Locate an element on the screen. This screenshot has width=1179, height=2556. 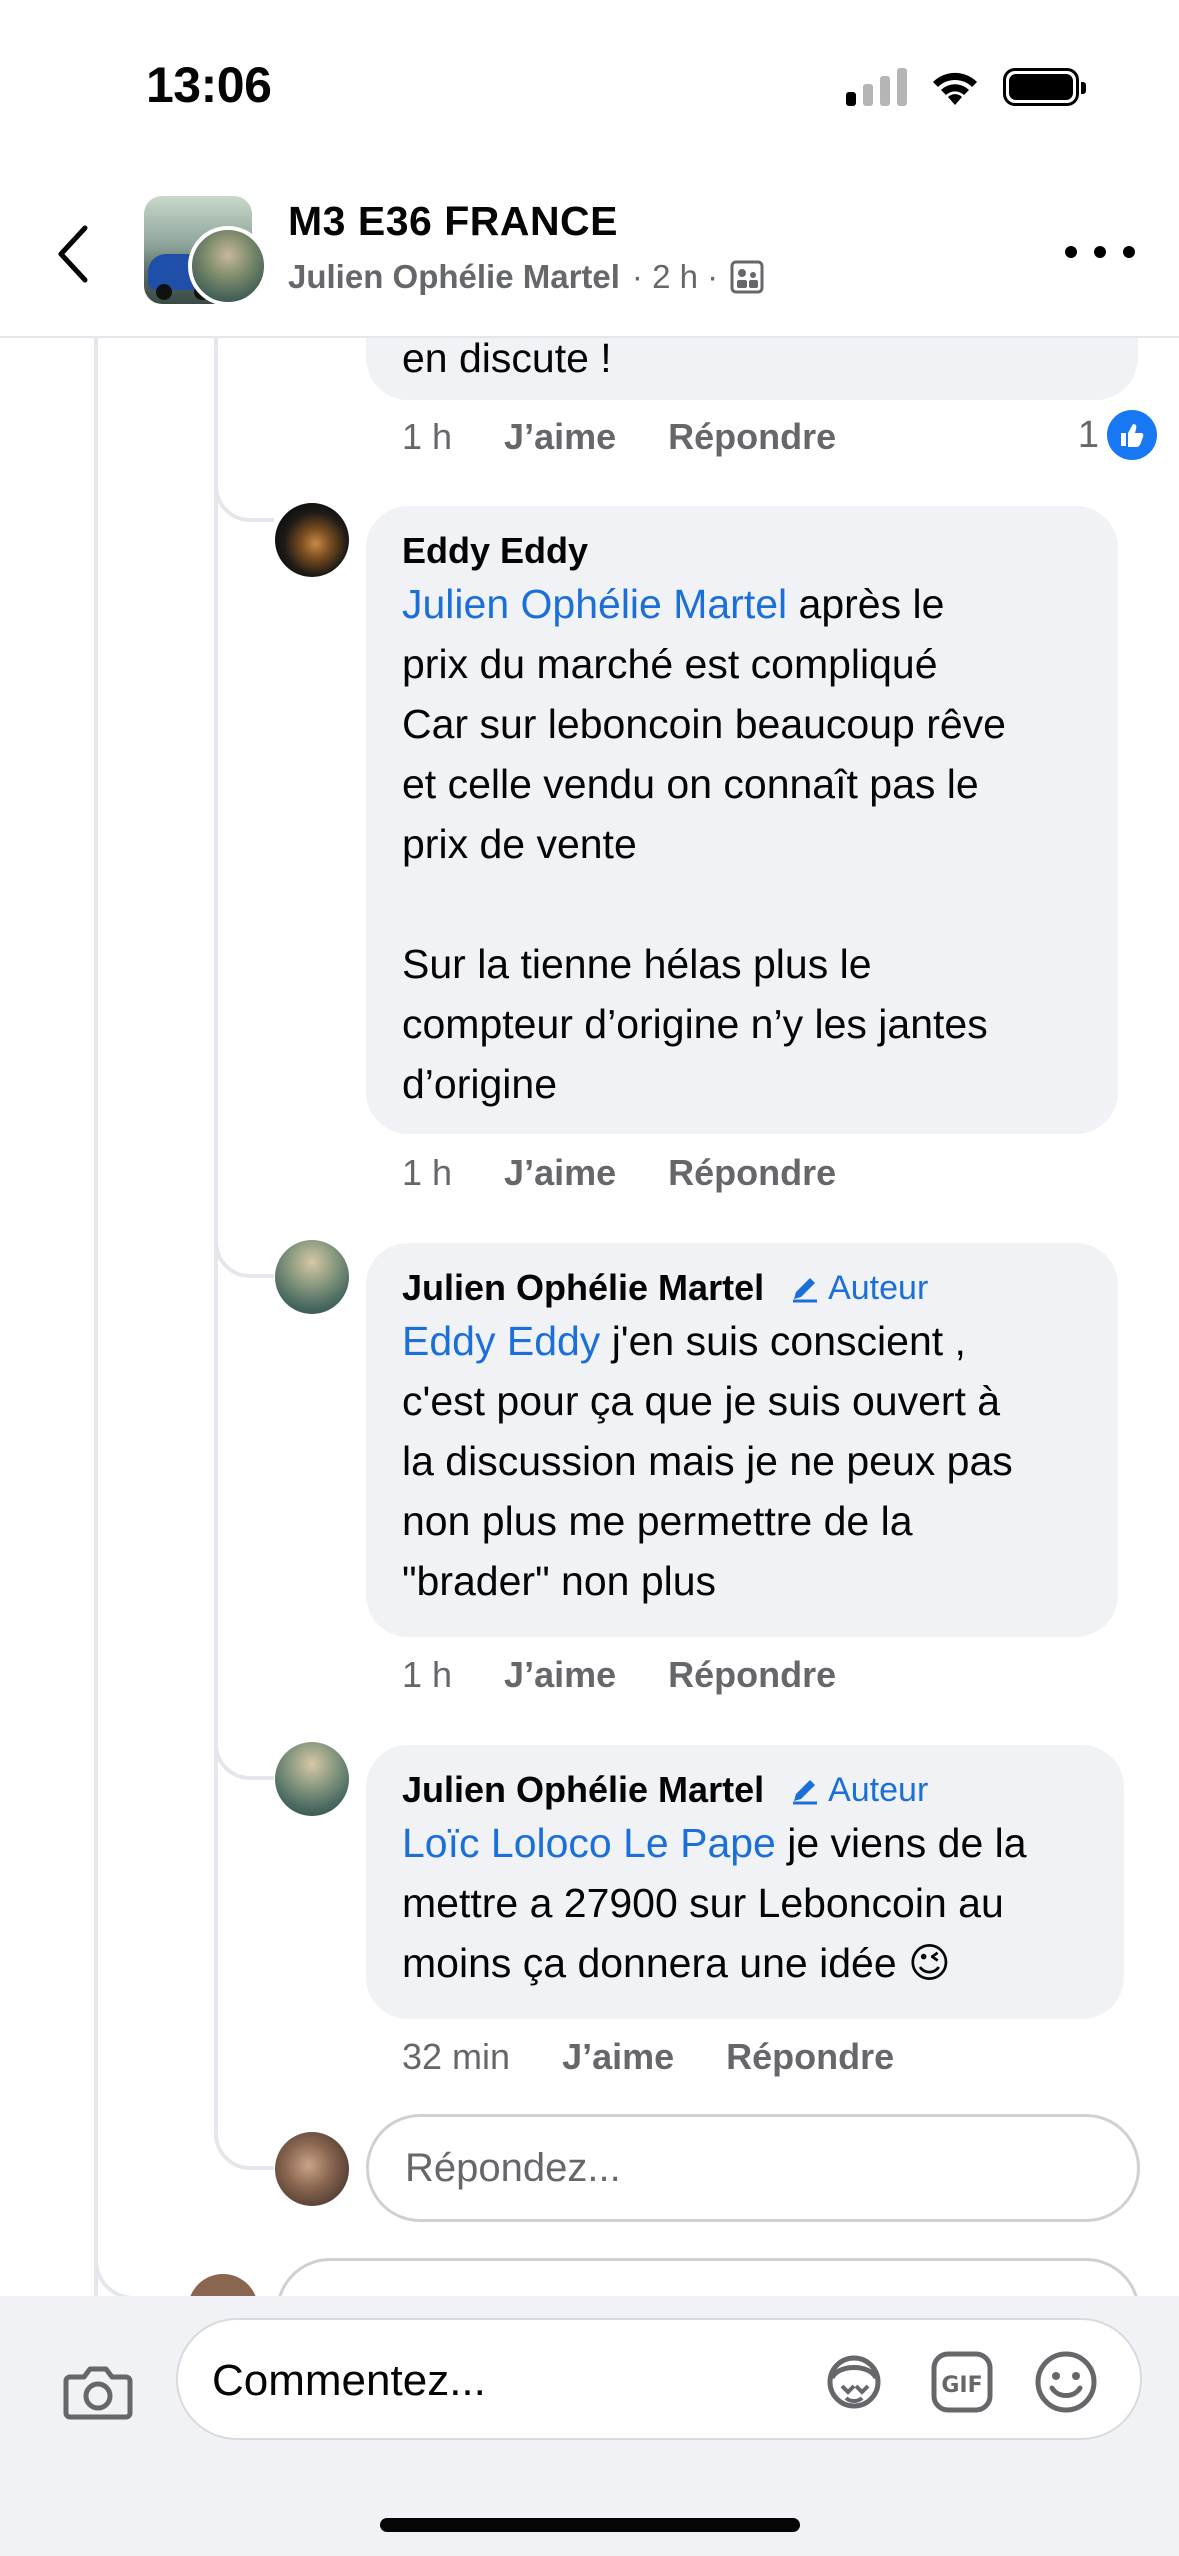
gif-icon: GIF is located at coordinates (962, 2382).